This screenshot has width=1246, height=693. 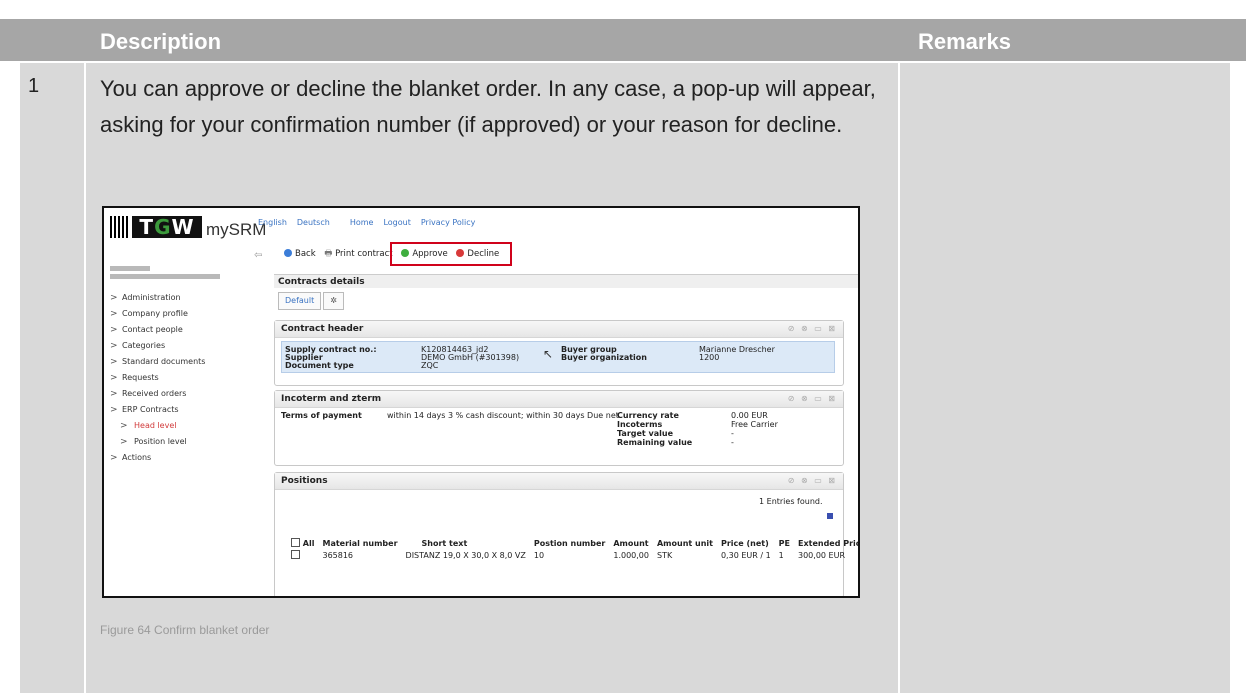 What do you see at coordinates (645, 433) in the screenshot?
I see `target-label: Target value` at bounding box center [645, 433].